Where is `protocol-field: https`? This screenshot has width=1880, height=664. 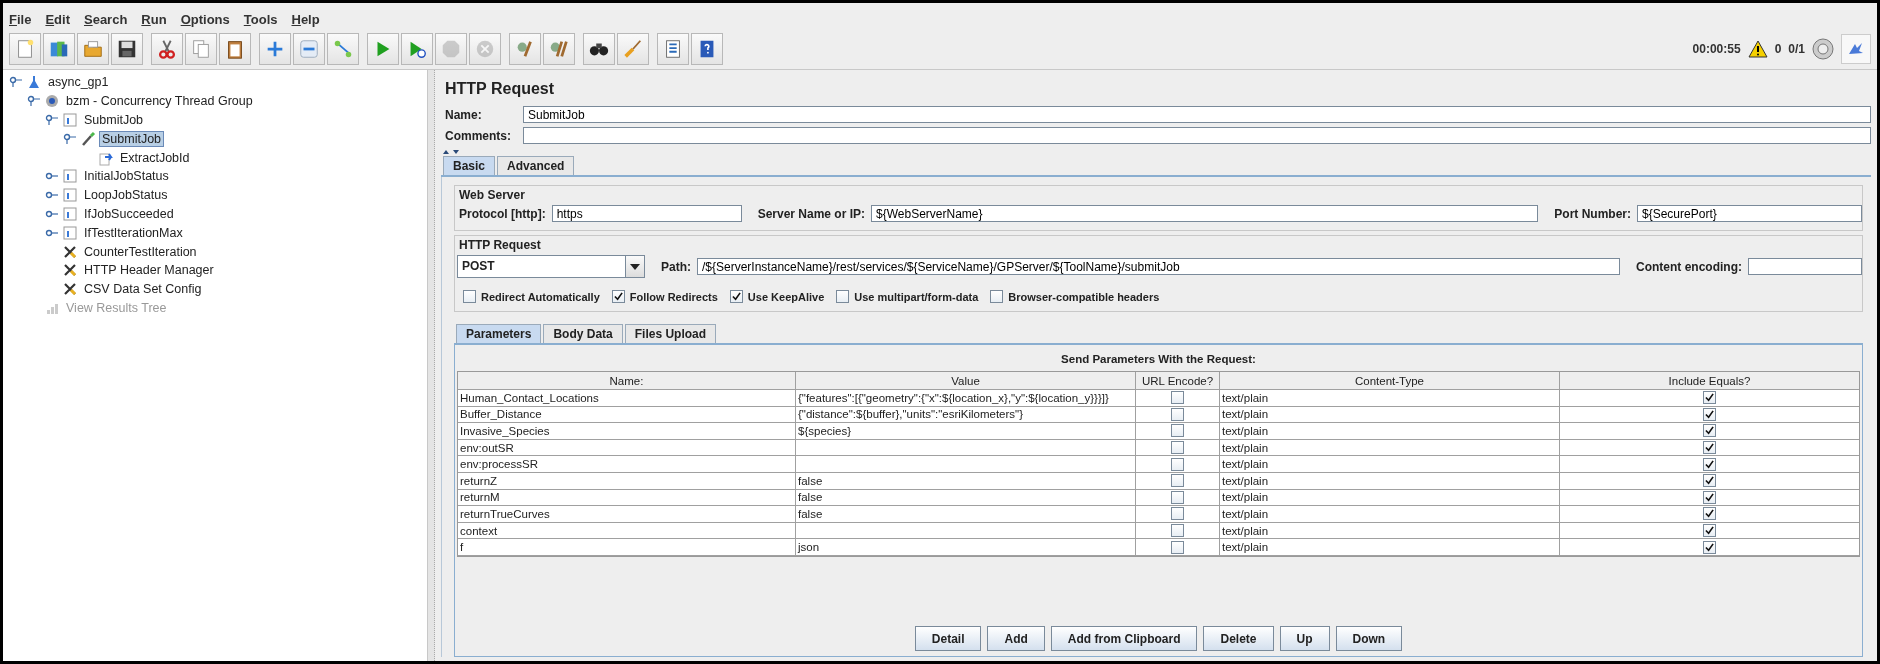 protocol-field: https is located at coordinates (646, 213).